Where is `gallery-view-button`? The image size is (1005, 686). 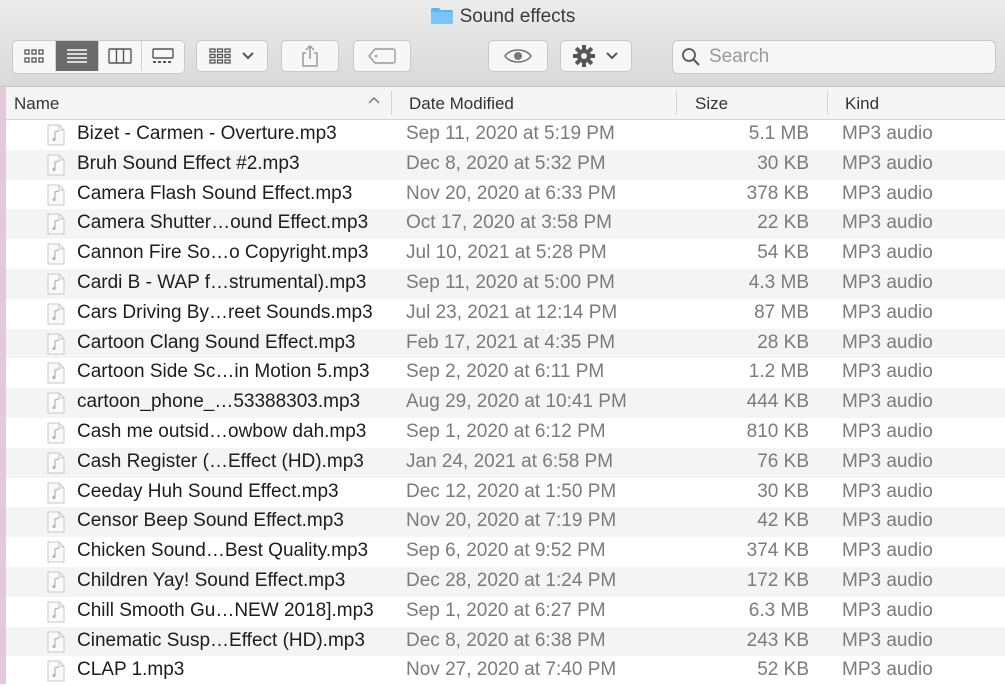
gallery-view-button is located at coordinates (163, 56).